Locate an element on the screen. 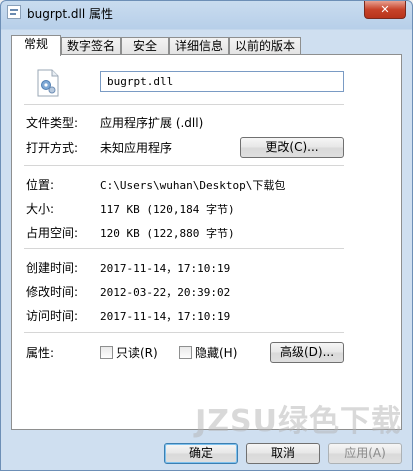  document-icon is located at coordinates (14, 12).